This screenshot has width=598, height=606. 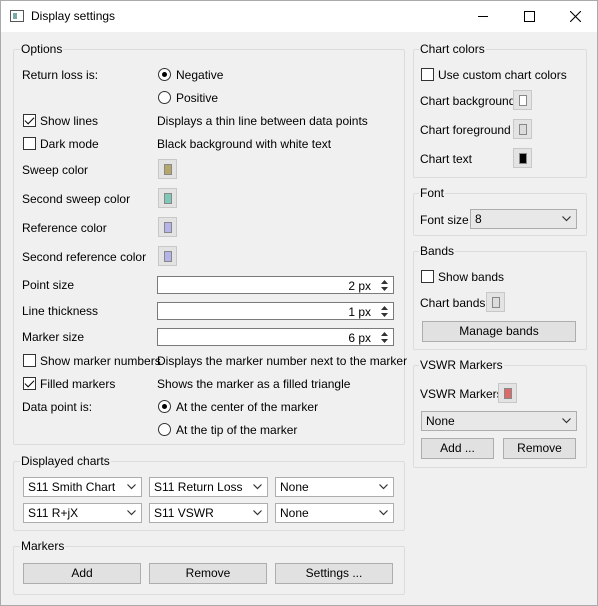 I want to click on chart-foreground-button, so click(x=522, y=129).